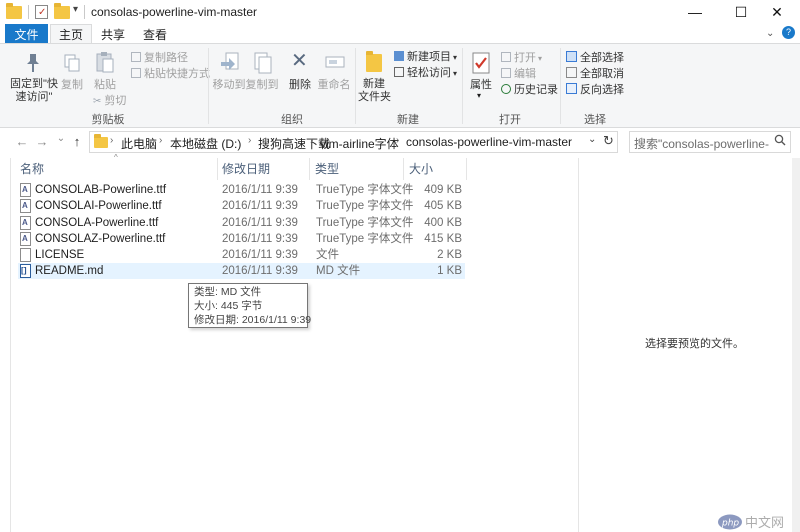  Describe the element at coordinates (230, 64) in the screenshot. I see `move-to-icon` at that location.